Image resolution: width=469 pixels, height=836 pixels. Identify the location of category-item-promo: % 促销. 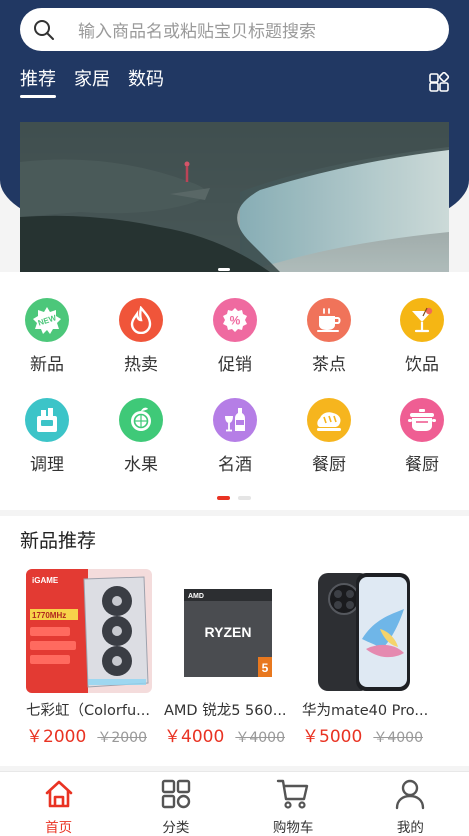
(235, 336).